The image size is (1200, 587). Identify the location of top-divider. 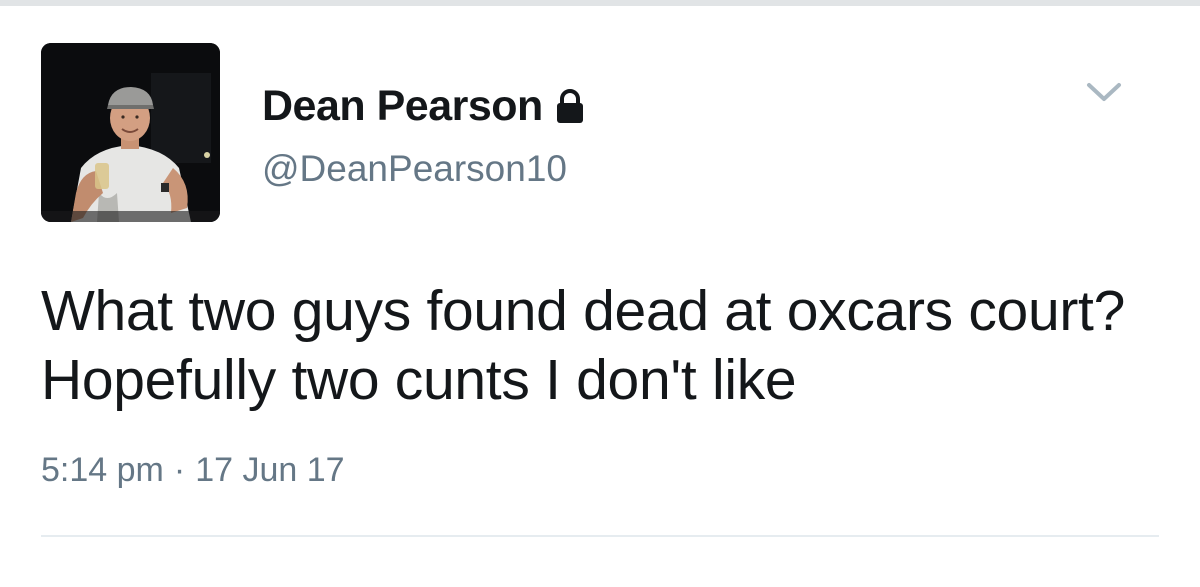
(600, 3).